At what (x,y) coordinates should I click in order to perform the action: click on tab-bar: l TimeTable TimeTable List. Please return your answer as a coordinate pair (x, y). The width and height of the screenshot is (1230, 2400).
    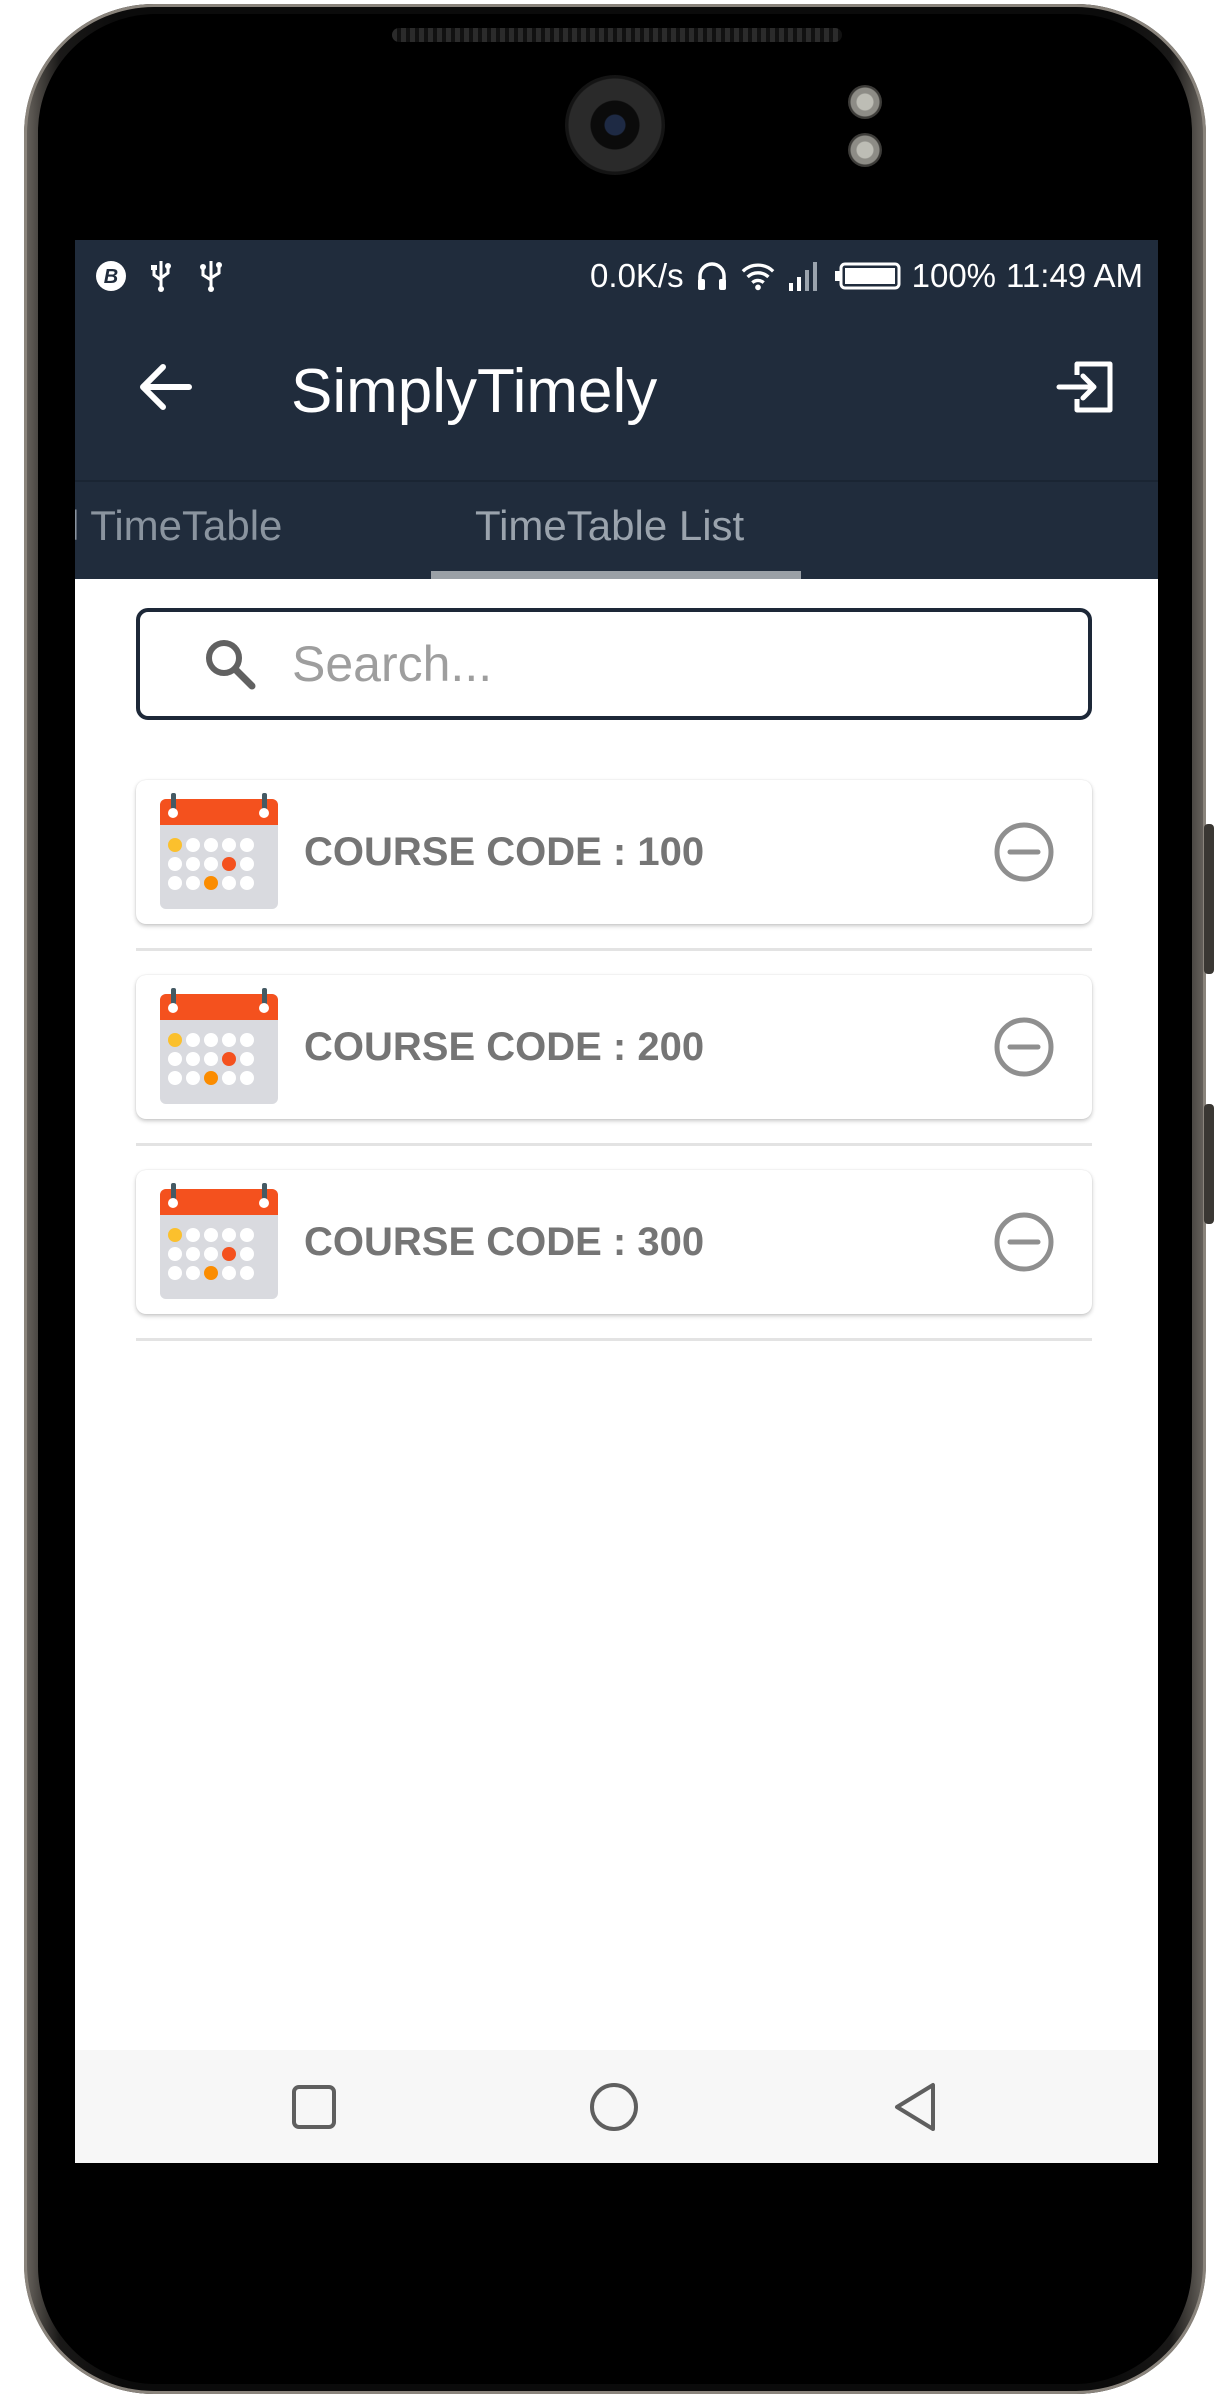
    Looking at the image, I should click on (616, 529).